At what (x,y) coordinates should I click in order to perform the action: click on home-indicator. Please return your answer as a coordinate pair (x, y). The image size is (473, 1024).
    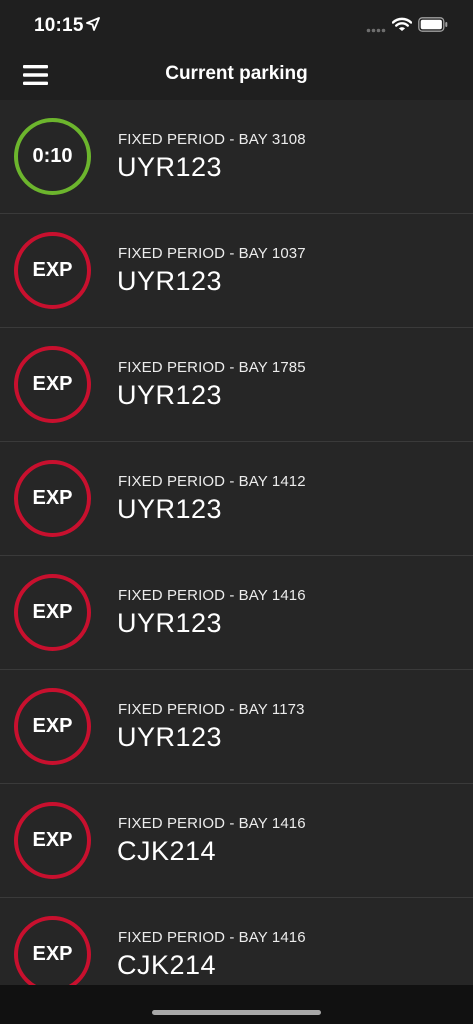
    Looking at the image, I should click on (236, 1012).